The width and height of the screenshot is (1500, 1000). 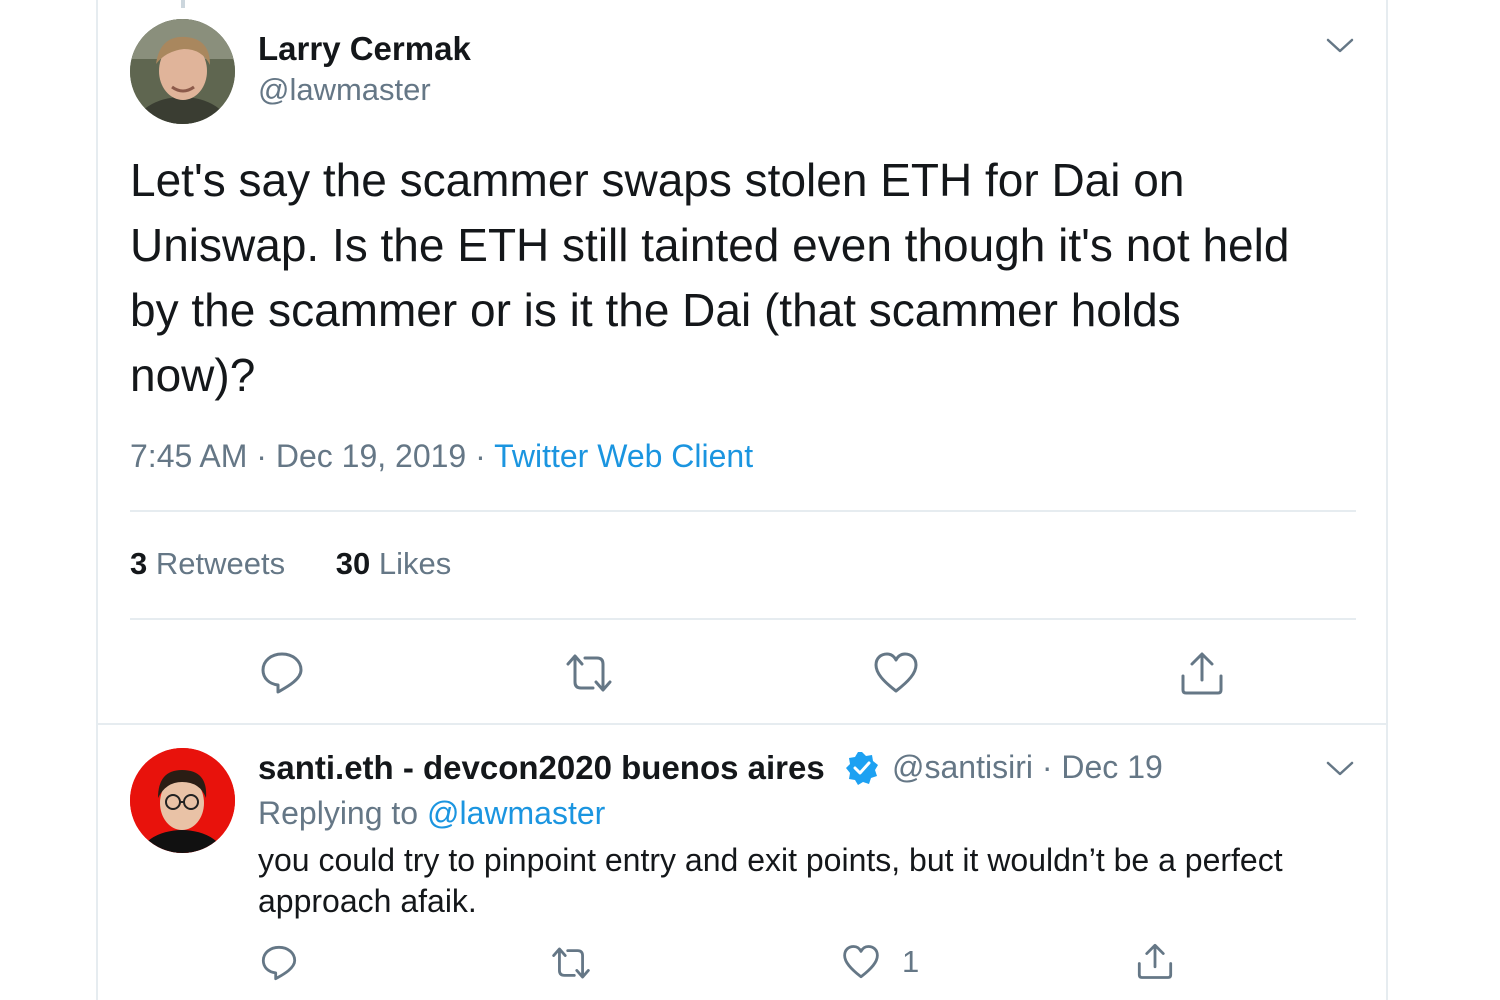 What do you see at coordinates (516, 813) in the screenshot?
I see `replying-to-link: @lawmaster` at bounding box center [516, 813].